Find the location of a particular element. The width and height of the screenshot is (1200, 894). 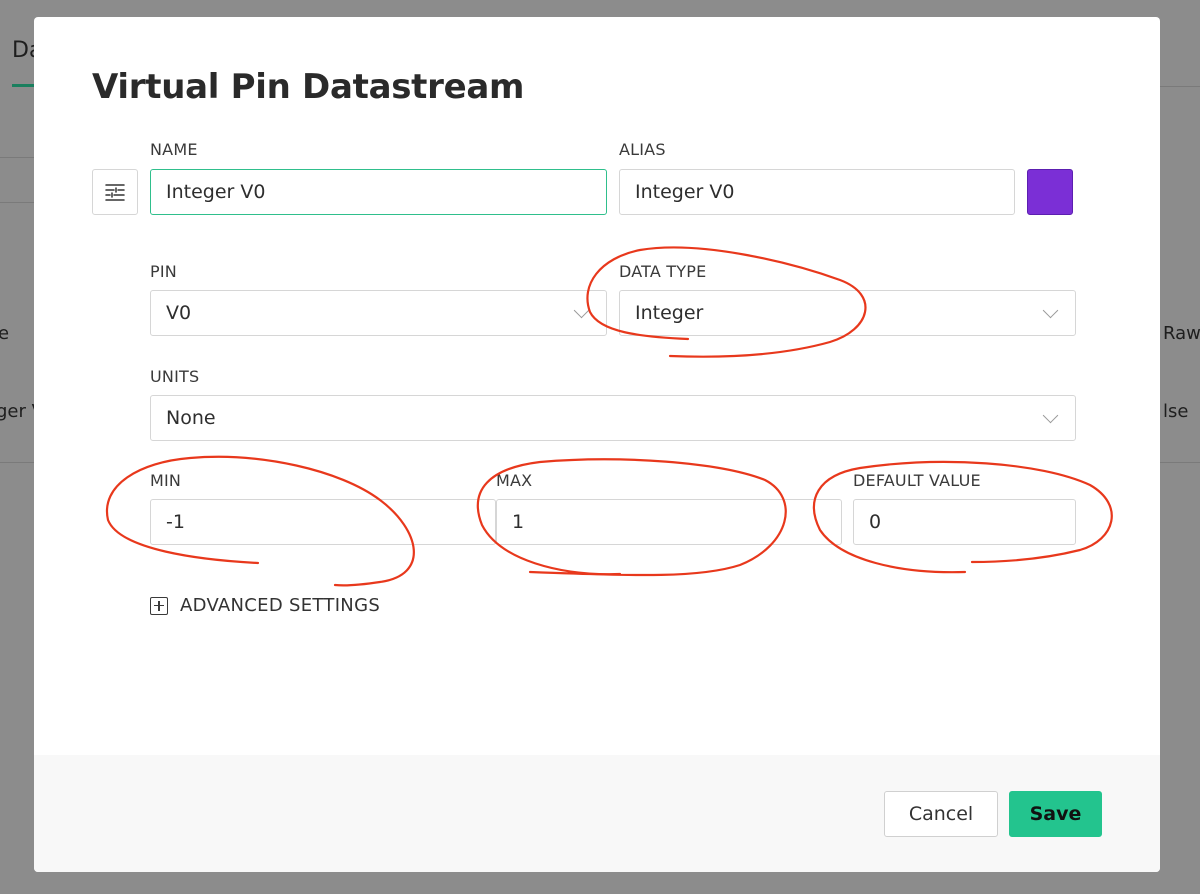

pin-select: V0 is located at coordinates (378, 313).